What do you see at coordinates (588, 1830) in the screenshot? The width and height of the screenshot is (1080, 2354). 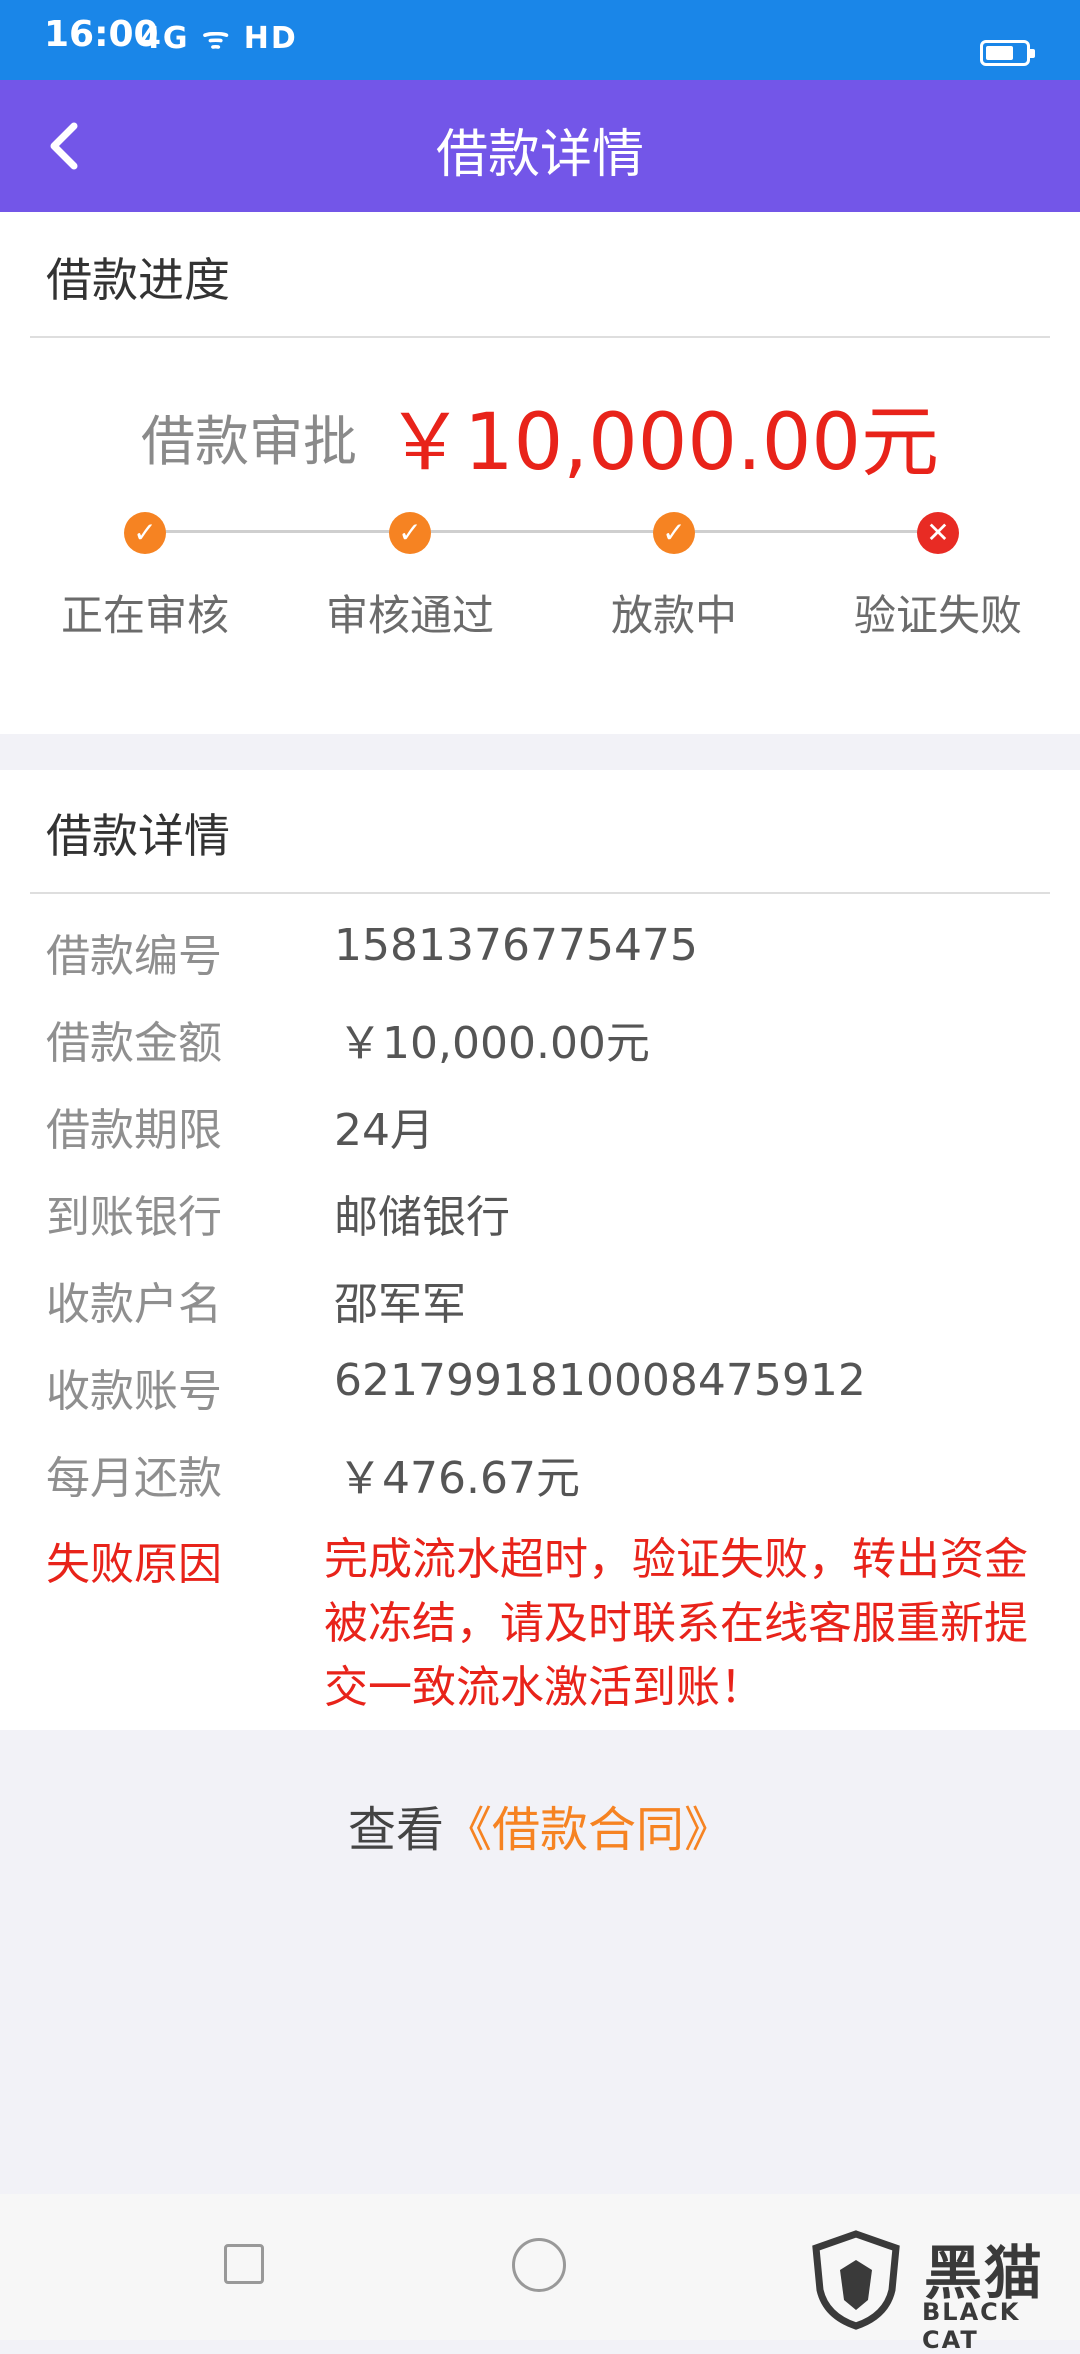 I see `loan-contract-link: 《借款合同》` at bounding box center [588, 1830].